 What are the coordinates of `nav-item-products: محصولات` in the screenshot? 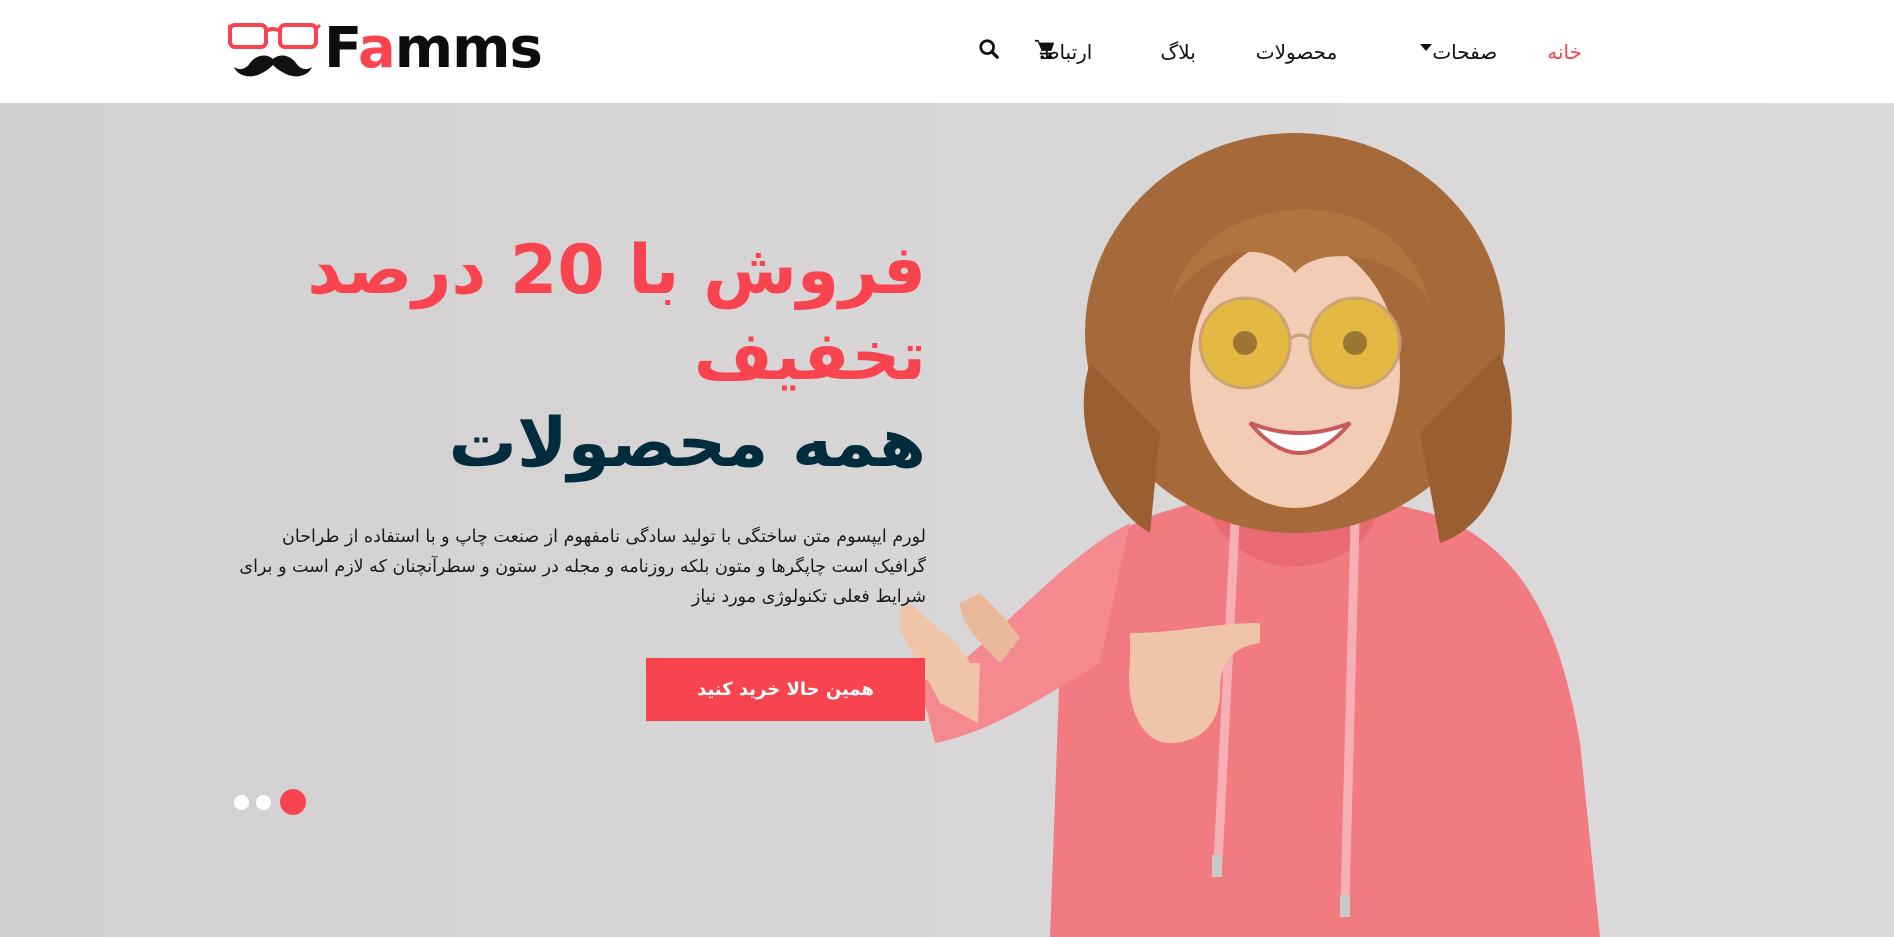 It's located at (1297, 52).